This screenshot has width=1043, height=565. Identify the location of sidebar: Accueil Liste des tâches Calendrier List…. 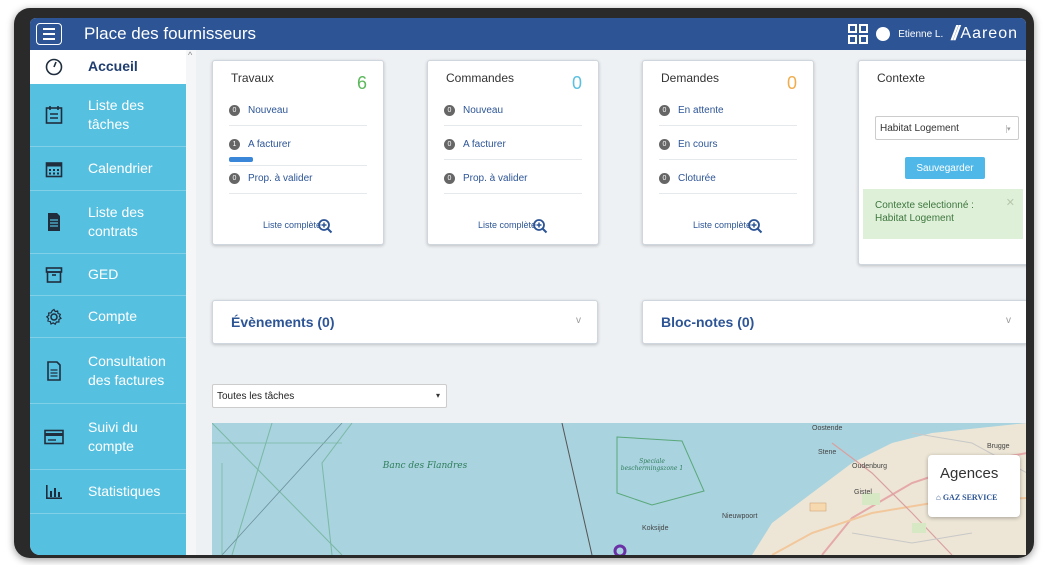
(108, 302).